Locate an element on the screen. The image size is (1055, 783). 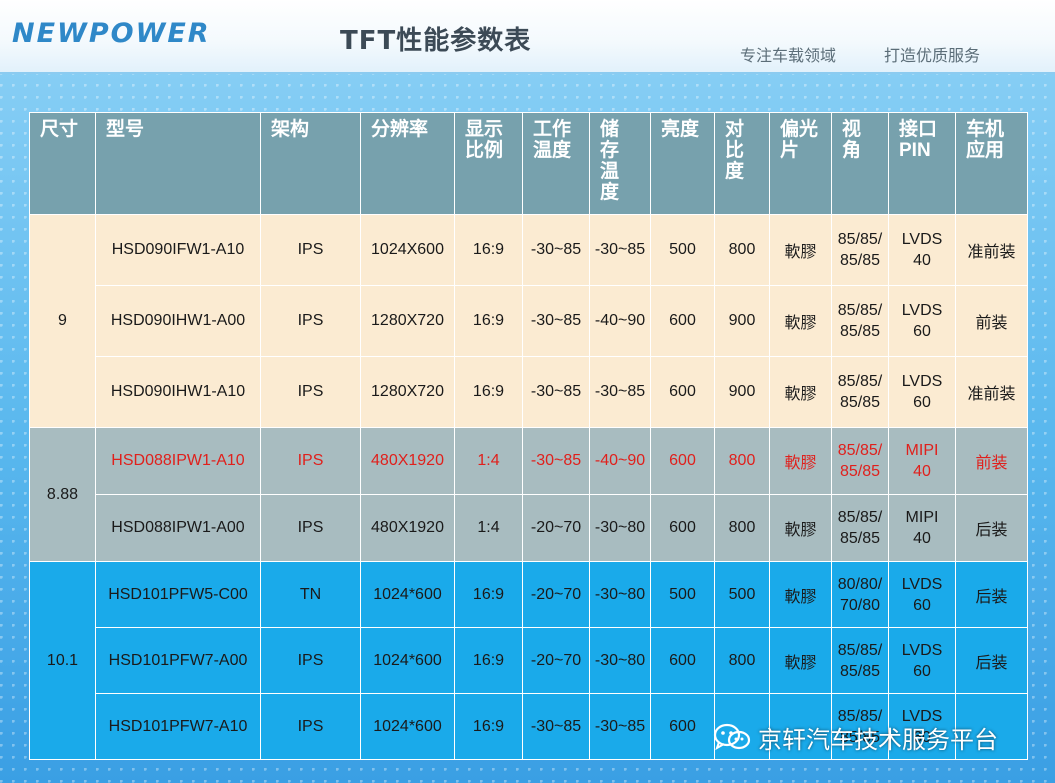
column-header-line: PIN is located at coordinates (915, 150).